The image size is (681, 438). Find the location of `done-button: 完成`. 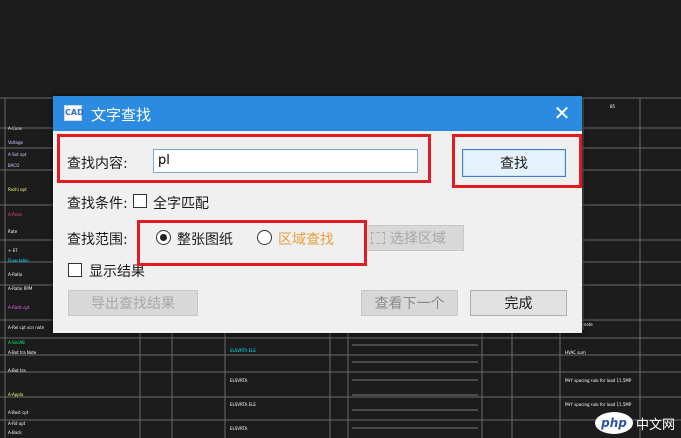

done-button: 完成 is located at coordinates (518, 303).